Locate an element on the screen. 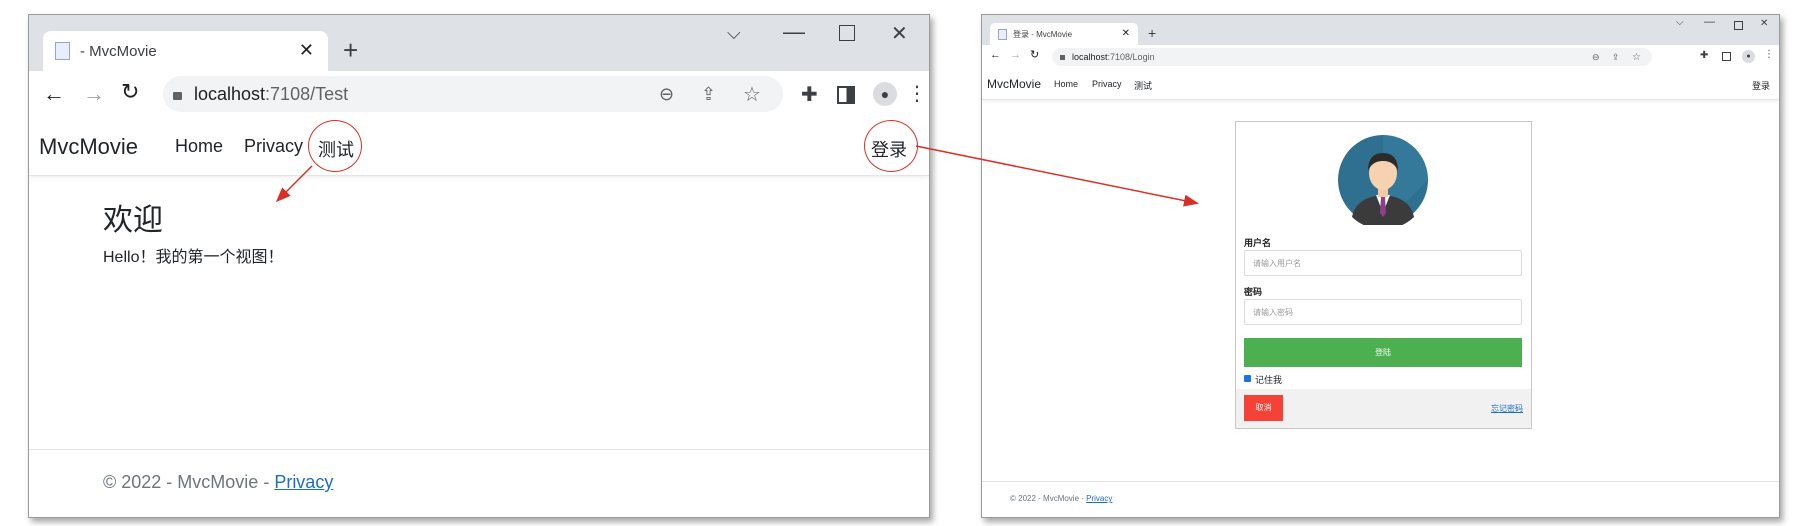 The image size is (1805, 526). url-path: :7108/Login is located at coordinates (1131, 57).